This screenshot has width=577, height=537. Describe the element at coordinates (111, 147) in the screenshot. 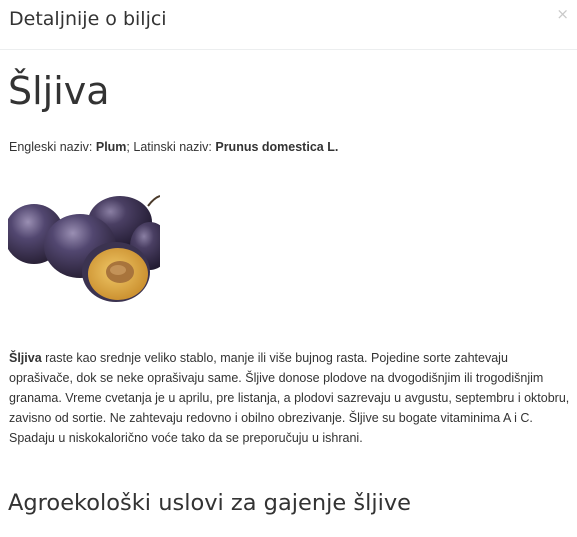

I see `english-name: Plum` at that location.